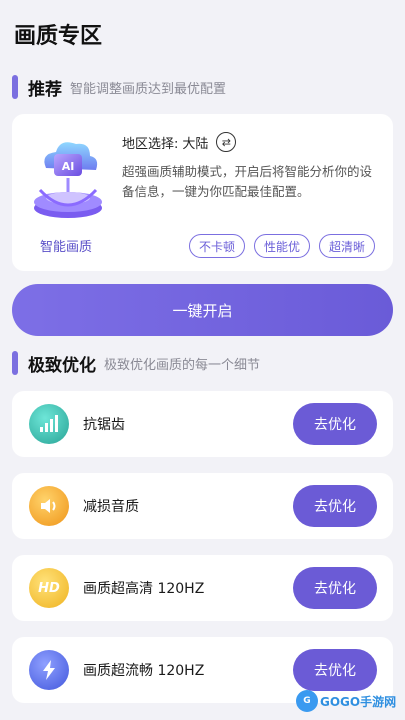 The image size is (405, 720). I want to click on tag-performance: 性能优, so click(282, 246).